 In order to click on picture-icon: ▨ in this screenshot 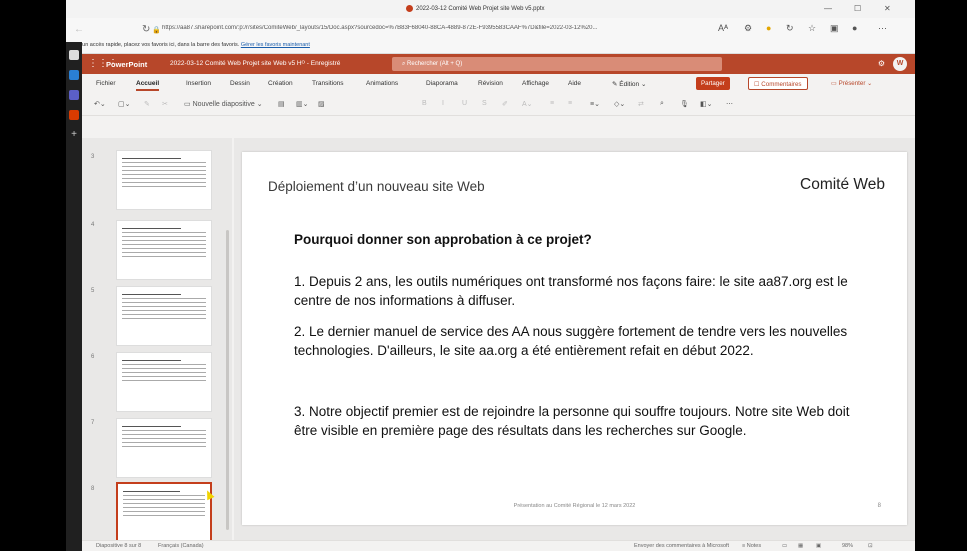, I will do `click(321, 104)`.